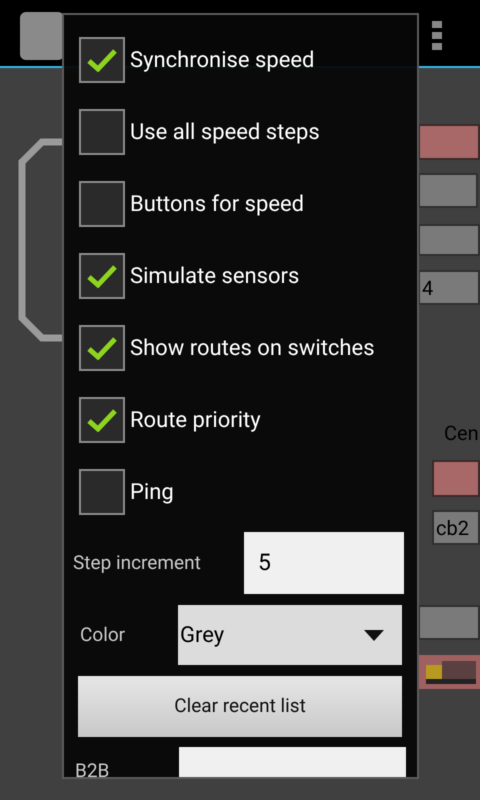 The width and height of the screenshot is (480, 800). What do you see at coordinates (452, 528) in the screenshot?
I see `block-label: cb2` at bounding box center [452, 528].